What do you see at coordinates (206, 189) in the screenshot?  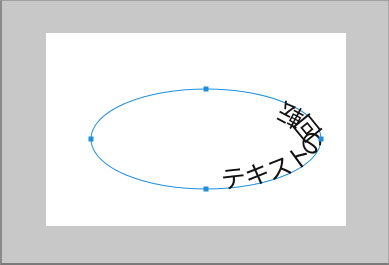 I see `selection-handle-bottom` at bounding box center [206, 189].